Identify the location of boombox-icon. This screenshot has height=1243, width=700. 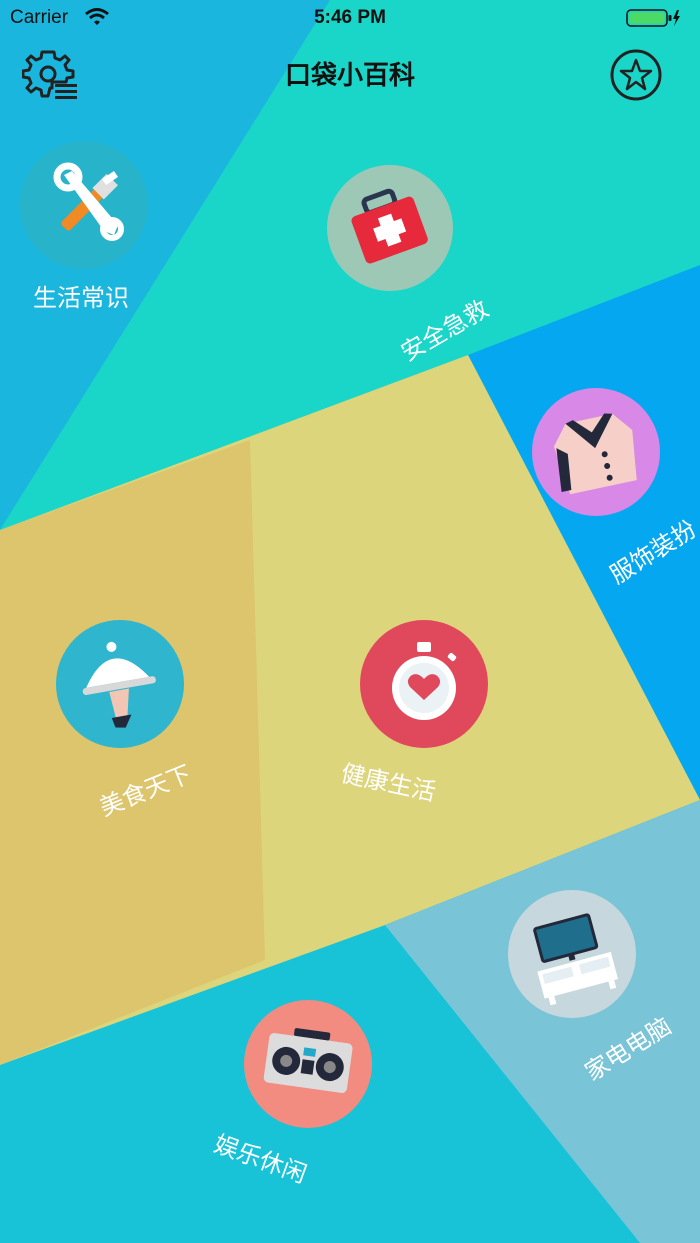
(308, 1064).